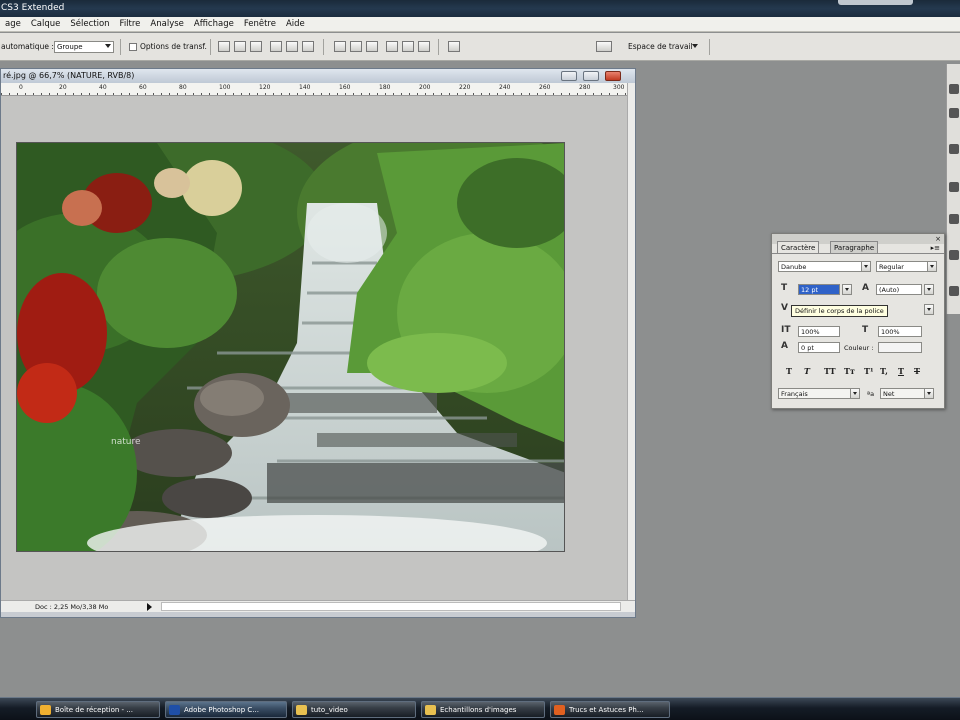 The height and width of the screenshot is (720, 960). Describe the element at coordinates (480, 8) in the screenshot. I see `app-title-bar: CS3 Extended` at that location.